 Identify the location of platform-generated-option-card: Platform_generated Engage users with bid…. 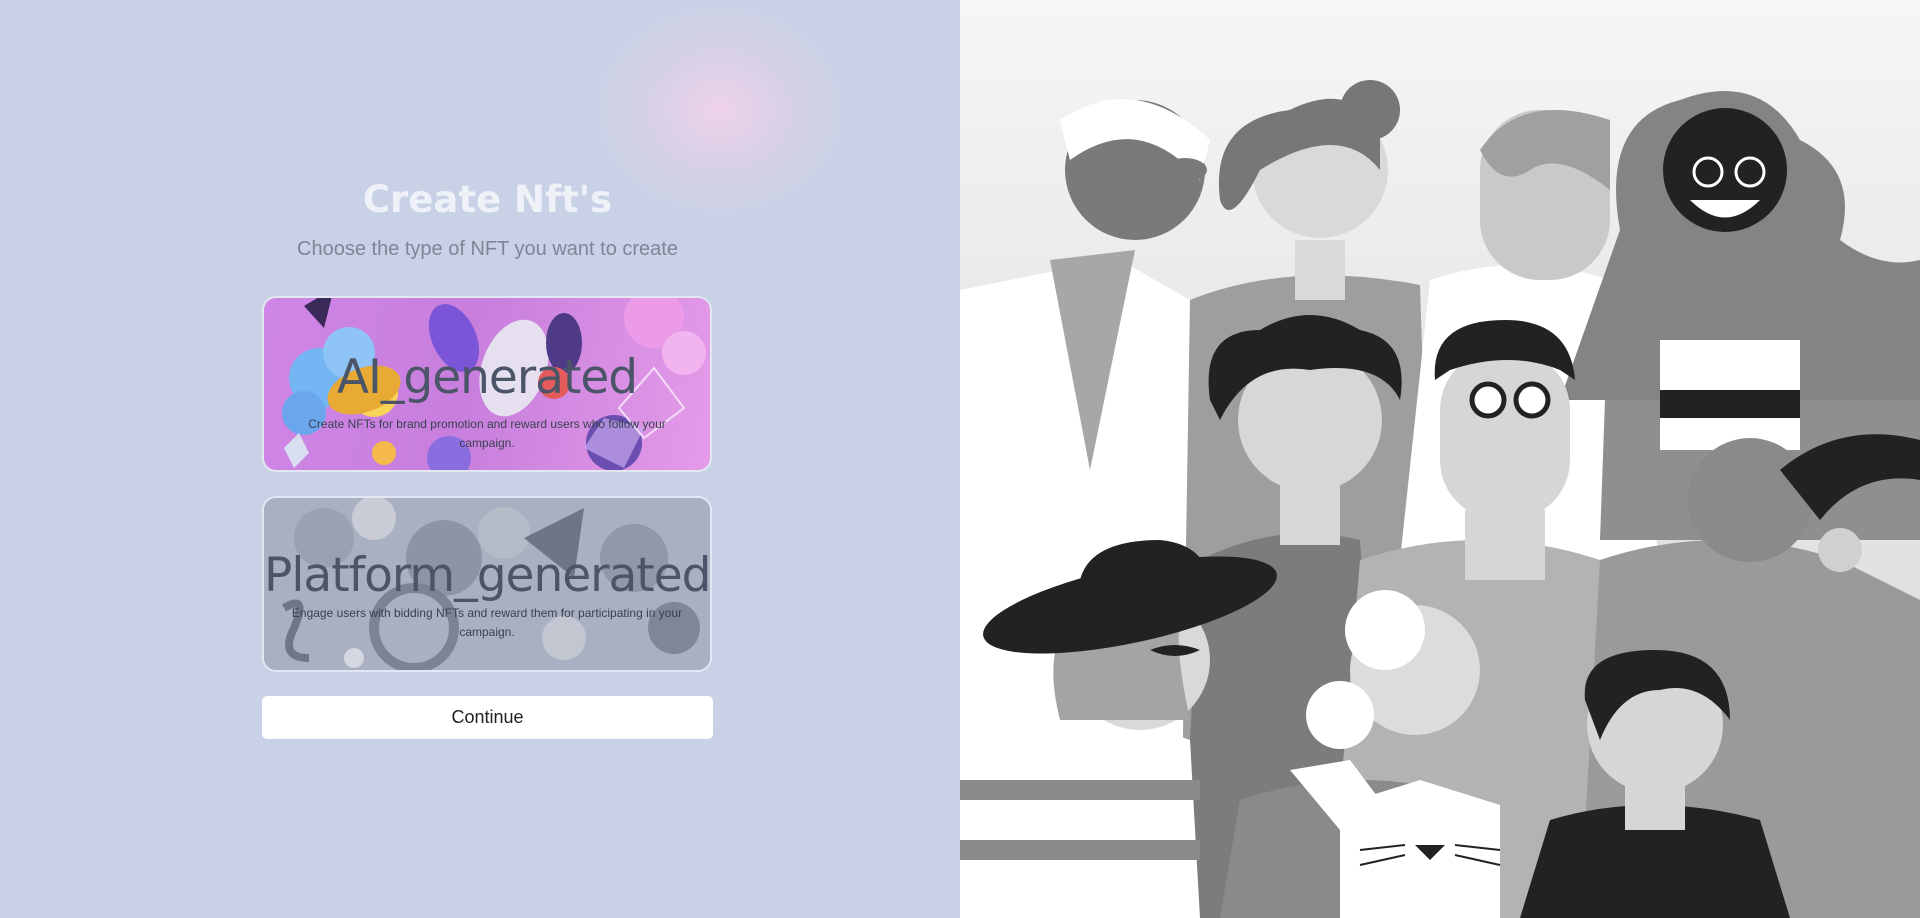
(487, 584).